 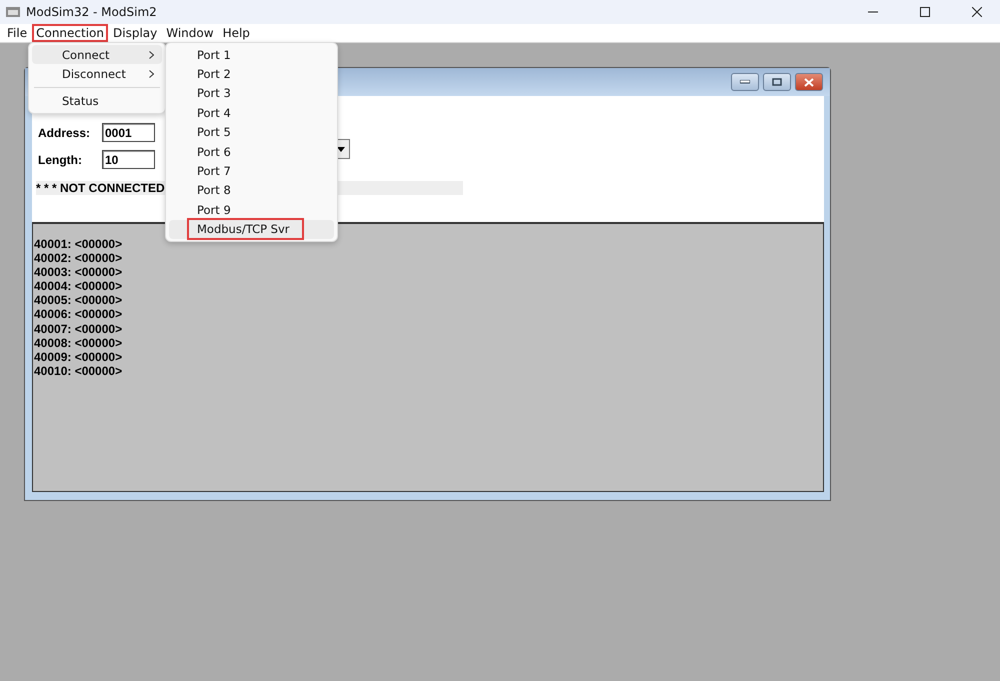 What do you see at coordinates (214, 75) in the screenshot?
I see `entry-label: Port 2` at bounding box center [214, 75].